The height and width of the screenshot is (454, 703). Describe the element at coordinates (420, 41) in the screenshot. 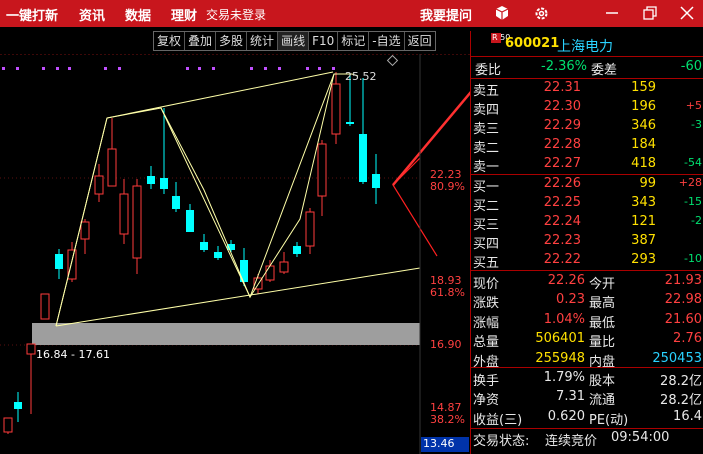

I see `btn-back: 返回` at that location.